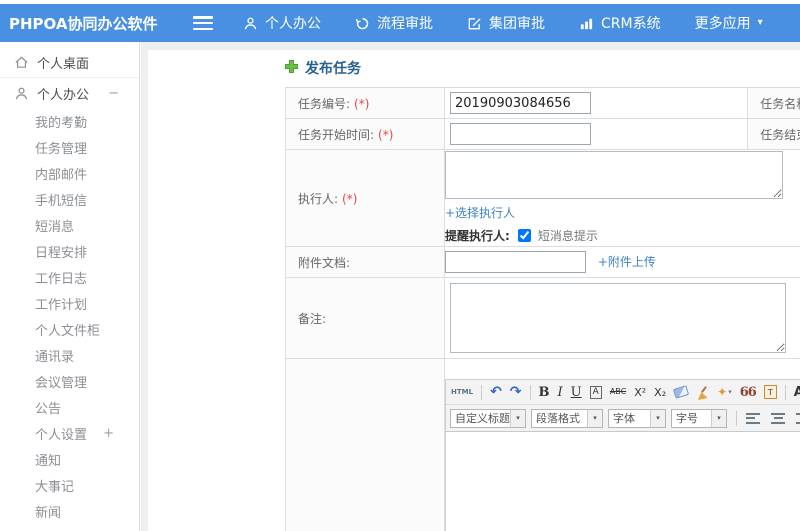 The width and height of the screenshot is (800, 531). Describe the element at coordinates (48, 461) in the screenshot. I see `sidebar-item-label: 通知` at that location.